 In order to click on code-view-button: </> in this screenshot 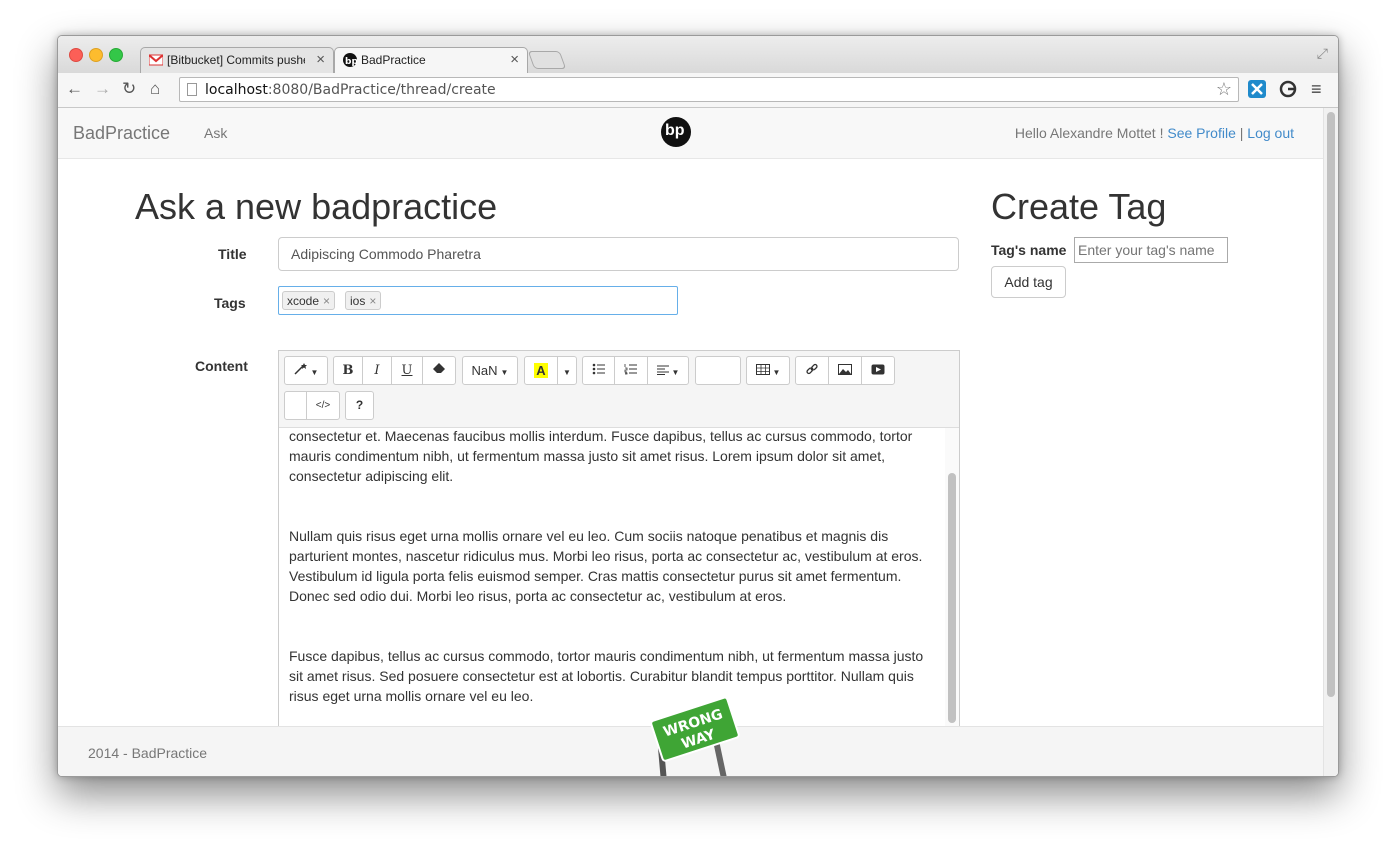, I will do `click(323, 405)`.